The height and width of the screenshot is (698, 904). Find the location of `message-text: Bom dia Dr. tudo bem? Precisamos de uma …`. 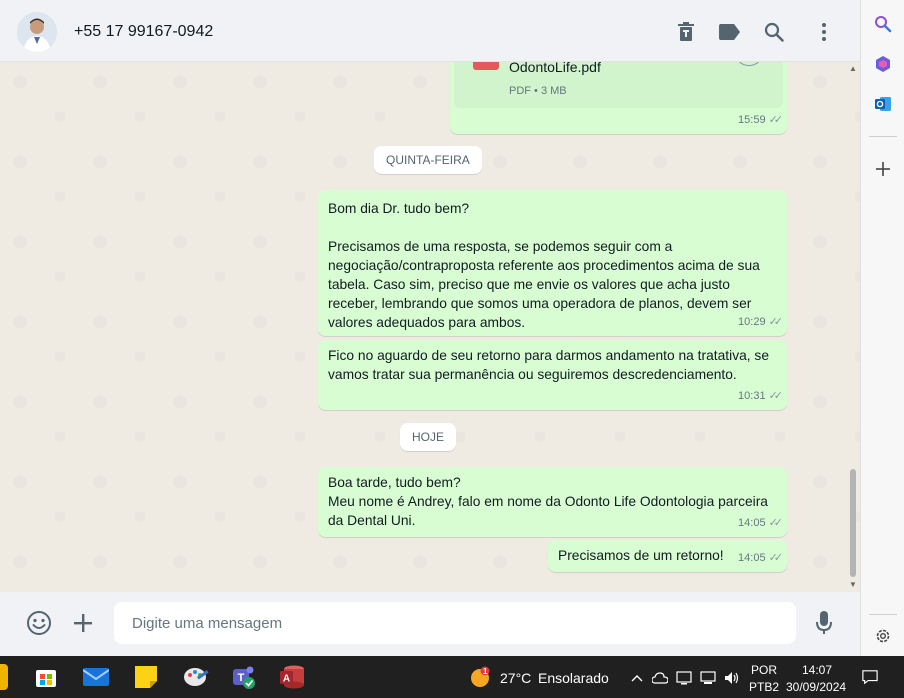

message-text: Bom dia Dr. tudo bem? Precisamos de uma … is located at coordinates (544, 265).